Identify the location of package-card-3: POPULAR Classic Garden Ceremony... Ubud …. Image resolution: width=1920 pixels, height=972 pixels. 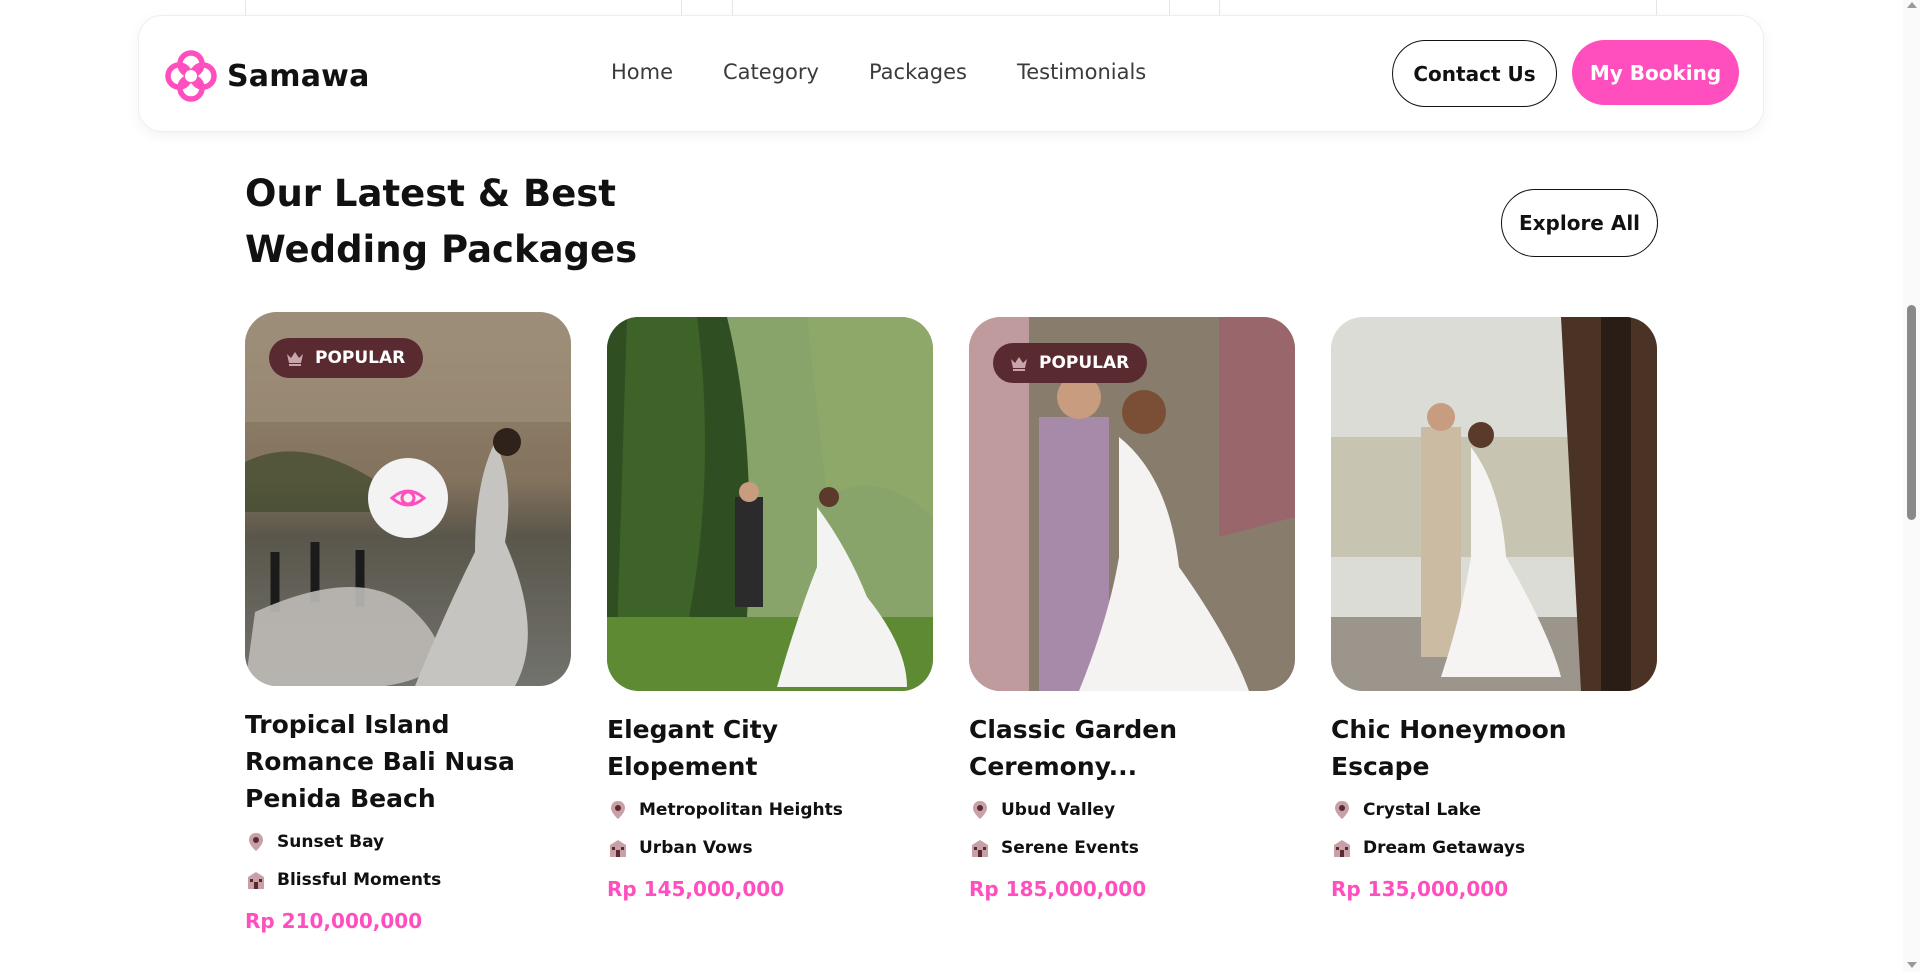
(1132, 609).